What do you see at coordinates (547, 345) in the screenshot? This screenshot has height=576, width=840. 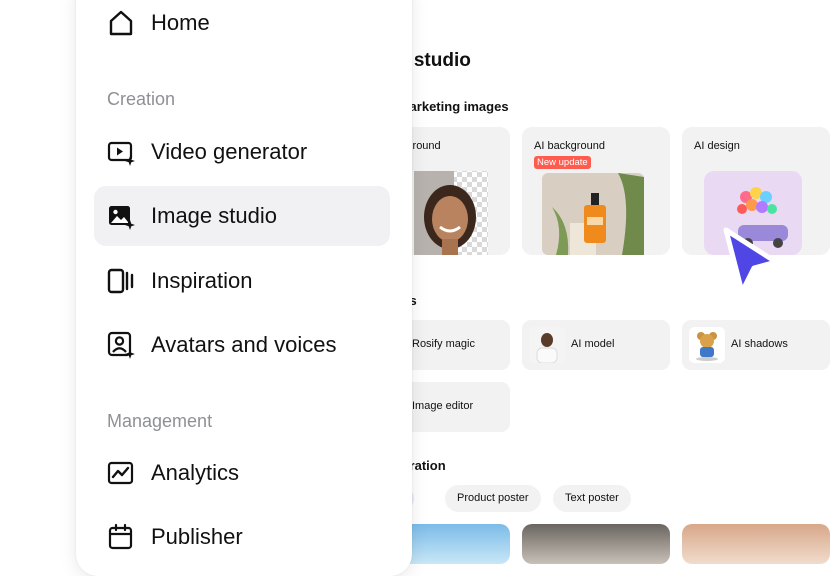 I see `man-model-thumbnail` at bounding box center [547, 345].